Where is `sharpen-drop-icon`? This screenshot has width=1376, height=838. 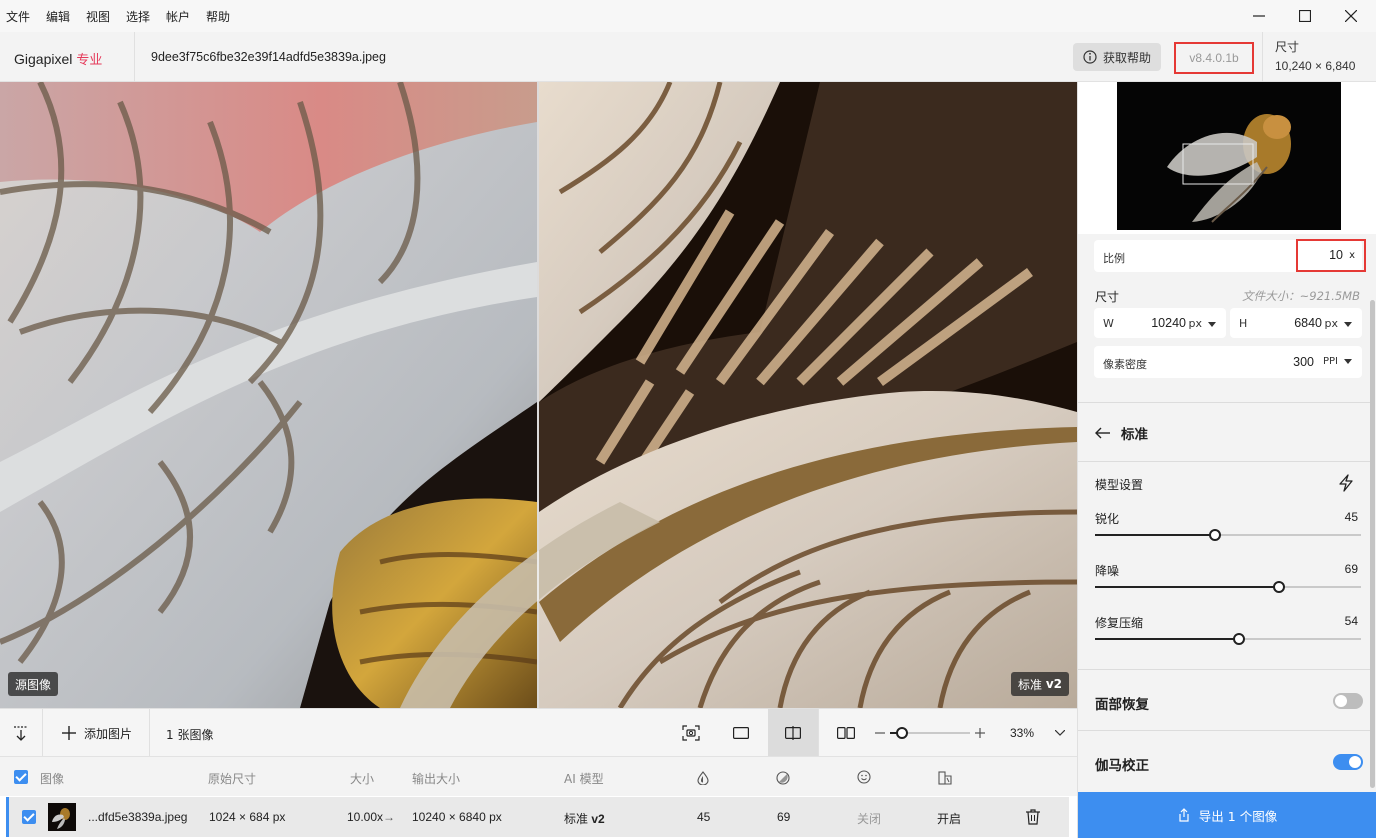
sharpen-drop-icon is located at coordinates (703, 778).